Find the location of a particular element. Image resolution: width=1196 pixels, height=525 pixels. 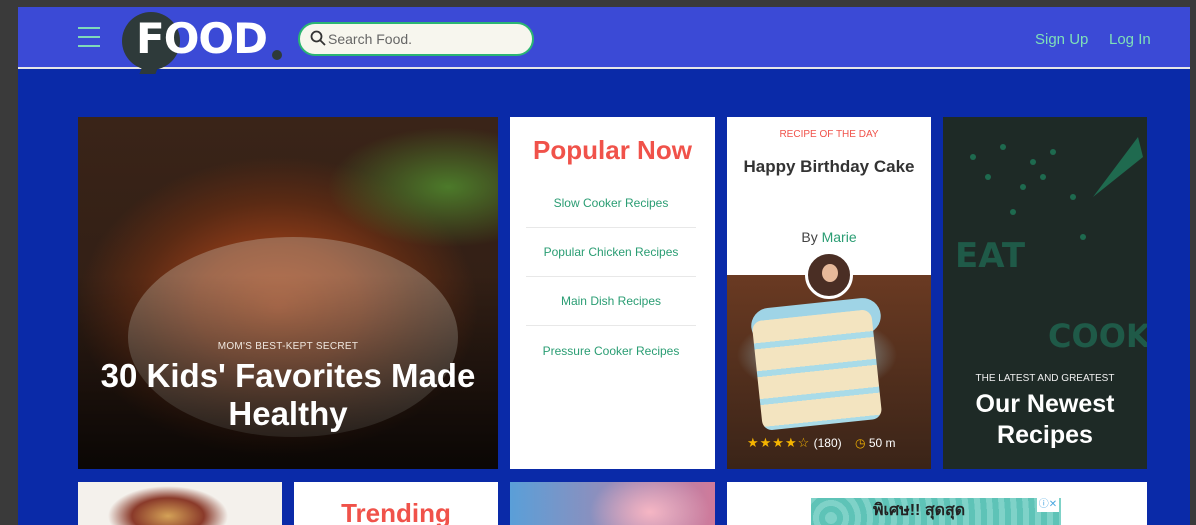

row2-card-dessert-photo is located at coordinates (612, 503).